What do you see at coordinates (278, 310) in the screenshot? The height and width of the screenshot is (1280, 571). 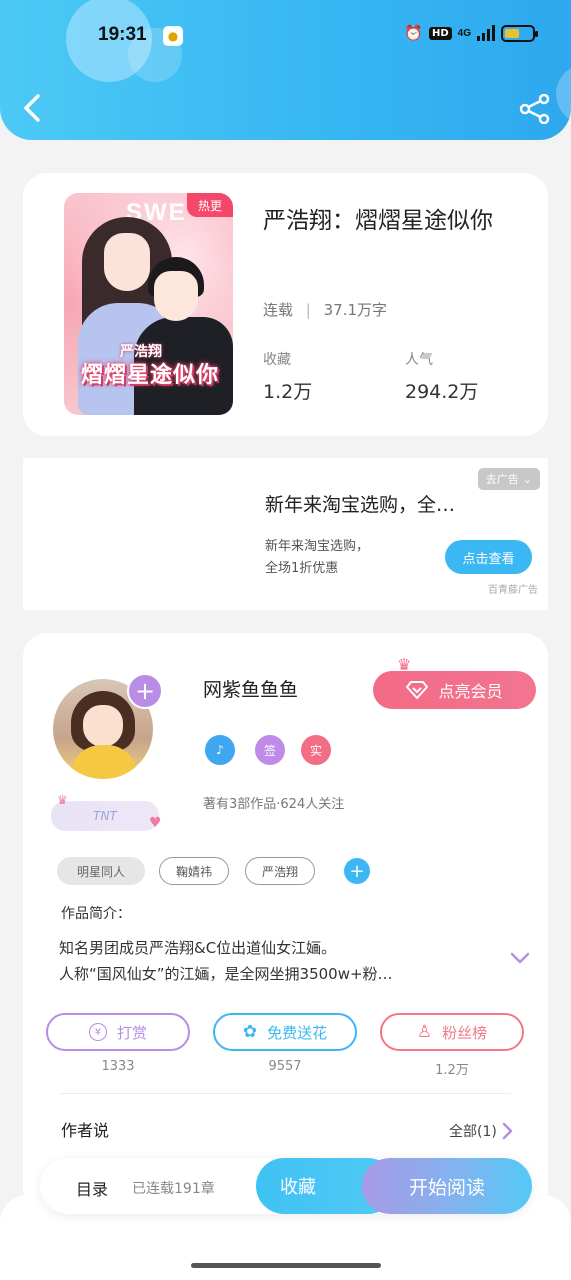 I see `book-status: 连载` at bounding box center [278, 310].